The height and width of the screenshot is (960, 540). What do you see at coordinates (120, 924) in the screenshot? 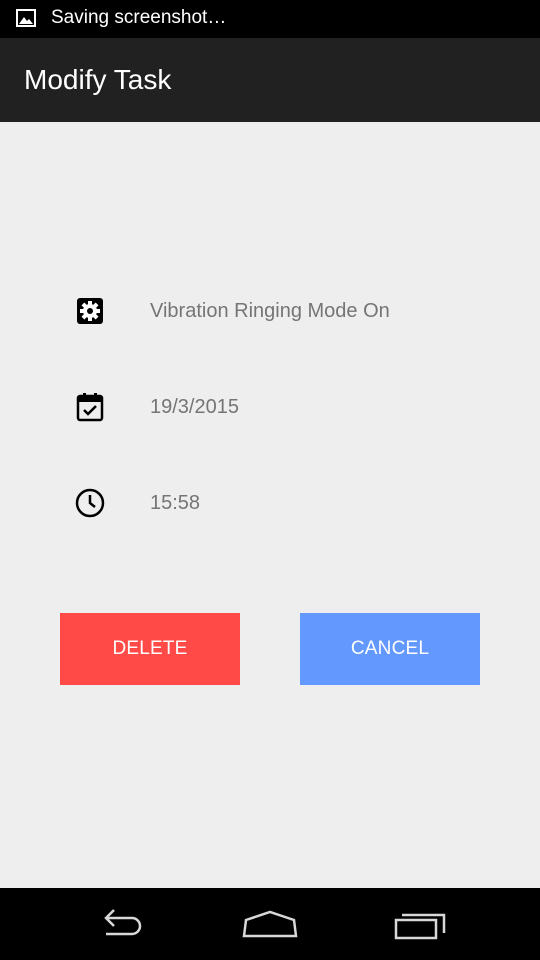
I see `back-icon` at bounding box center [120, 924].